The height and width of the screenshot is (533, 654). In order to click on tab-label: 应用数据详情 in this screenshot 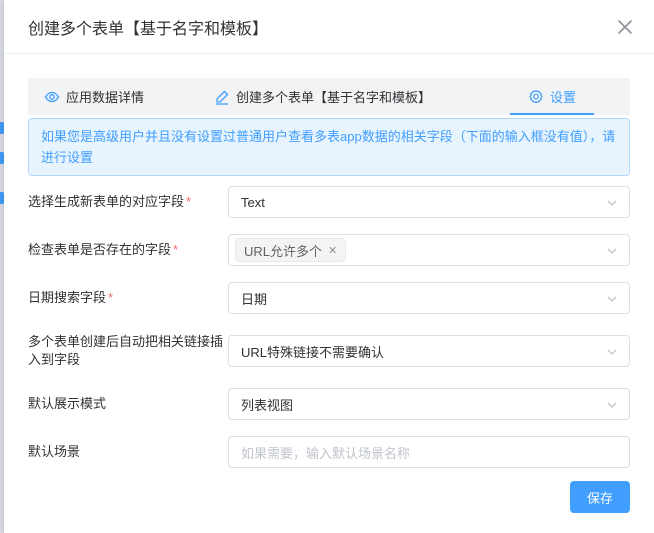, I will do `click(105, 97)`.